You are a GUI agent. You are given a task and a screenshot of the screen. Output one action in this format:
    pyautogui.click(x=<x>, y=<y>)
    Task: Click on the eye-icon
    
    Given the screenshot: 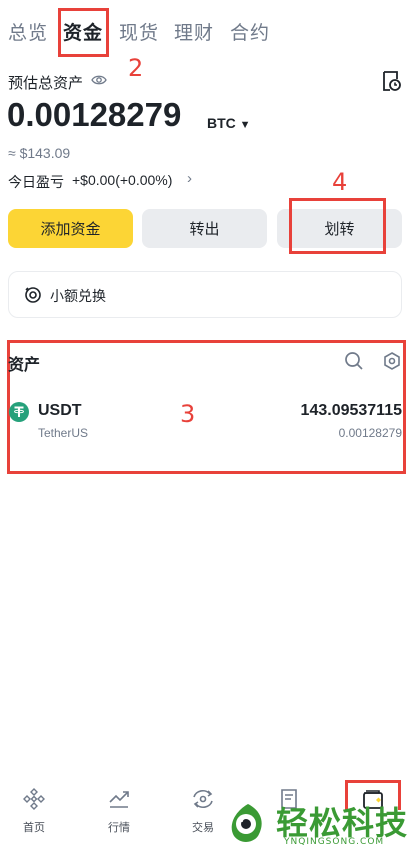 What is the action you would take?
    pyautogui.click(x=99, y=82)
    